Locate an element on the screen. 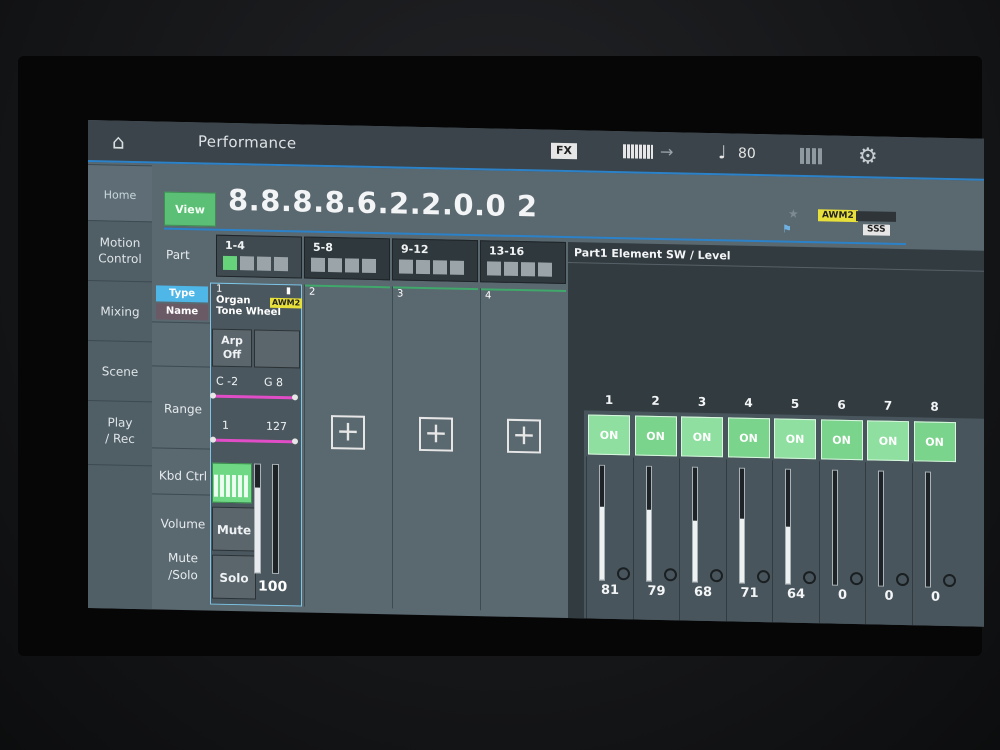 The height and width of the screenshot is (750, 1000). tab-part-1-4: 1-4 is located at coordinates (259, 256).